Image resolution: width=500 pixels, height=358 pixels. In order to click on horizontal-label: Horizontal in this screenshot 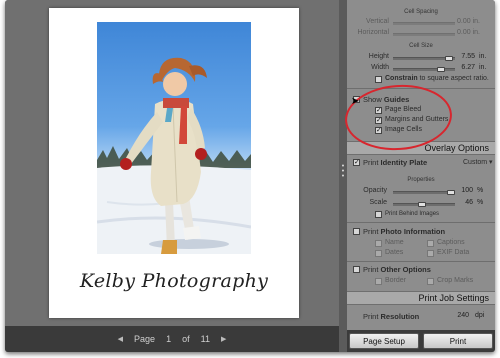, I will do `click(373, 32)`.